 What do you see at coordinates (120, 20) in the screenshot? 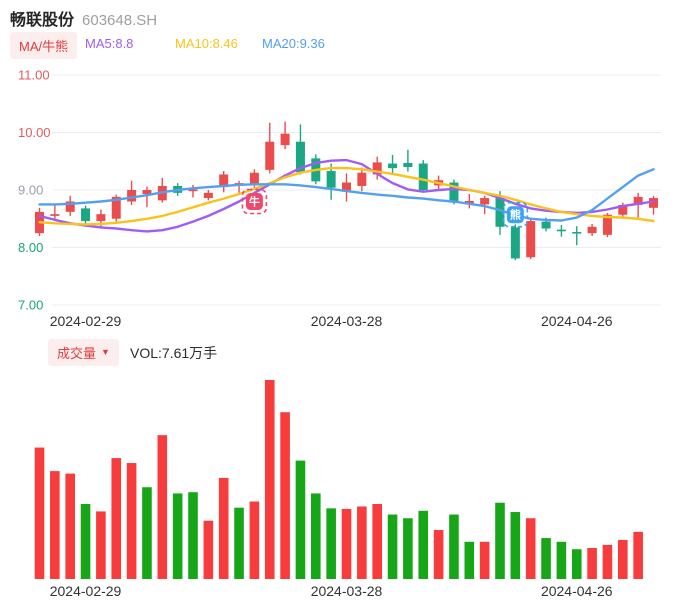
I see `stock-code: 603648.SH` at bounding box center [120, 20].